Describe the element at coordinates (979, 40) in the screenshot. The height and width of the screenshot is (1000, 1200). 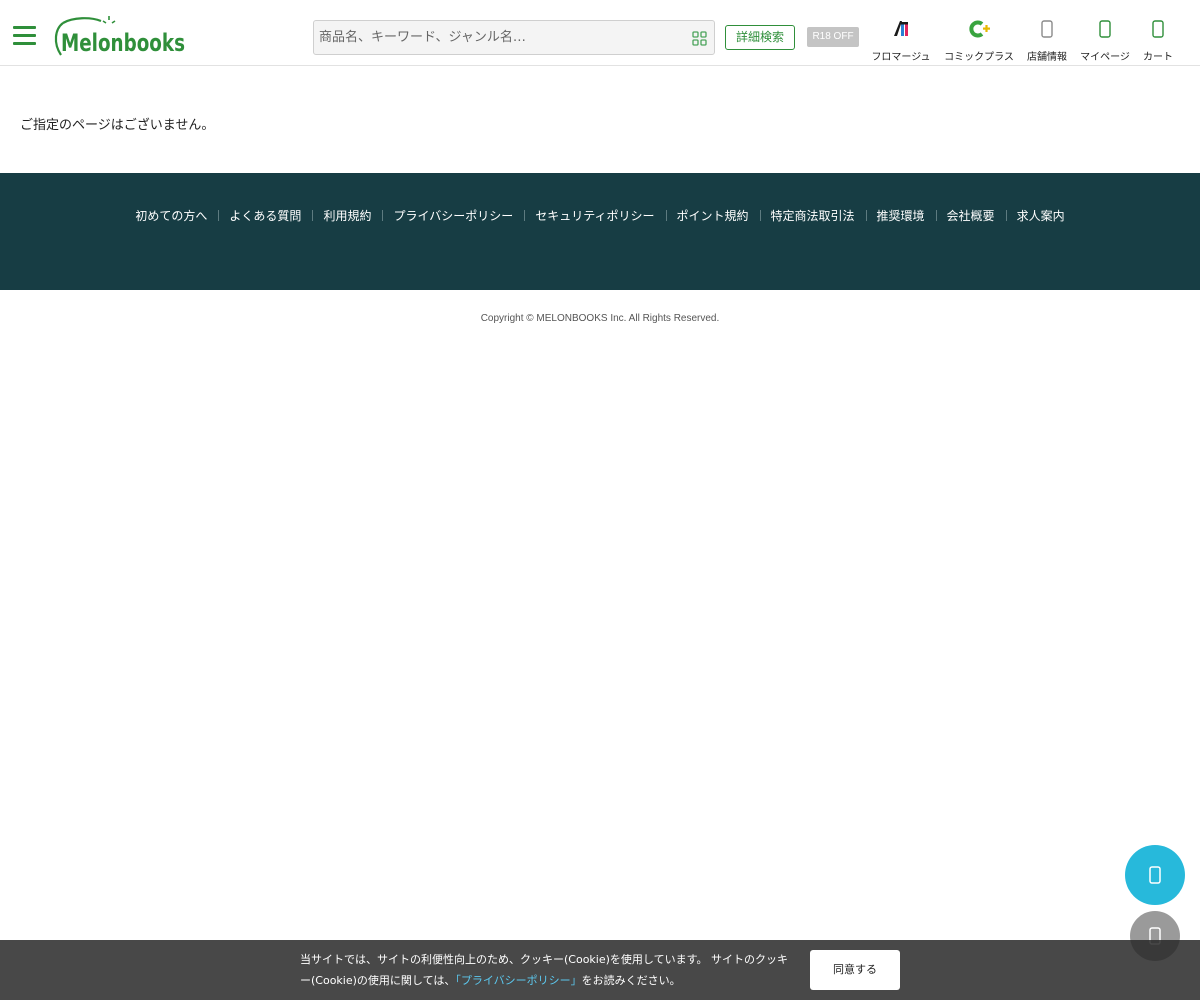
I see `nav-comicplus: コミックプラス` at that location.